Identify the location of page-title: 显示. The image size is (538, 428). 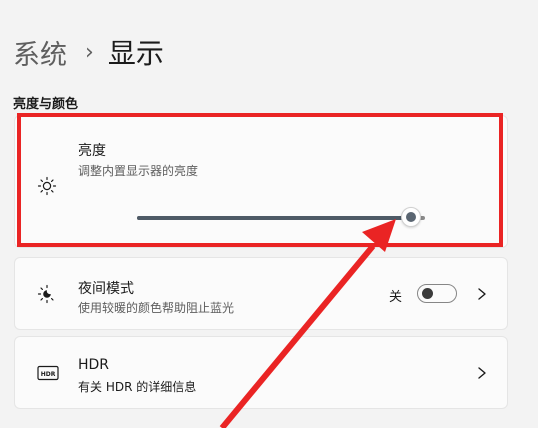
(135, 53).